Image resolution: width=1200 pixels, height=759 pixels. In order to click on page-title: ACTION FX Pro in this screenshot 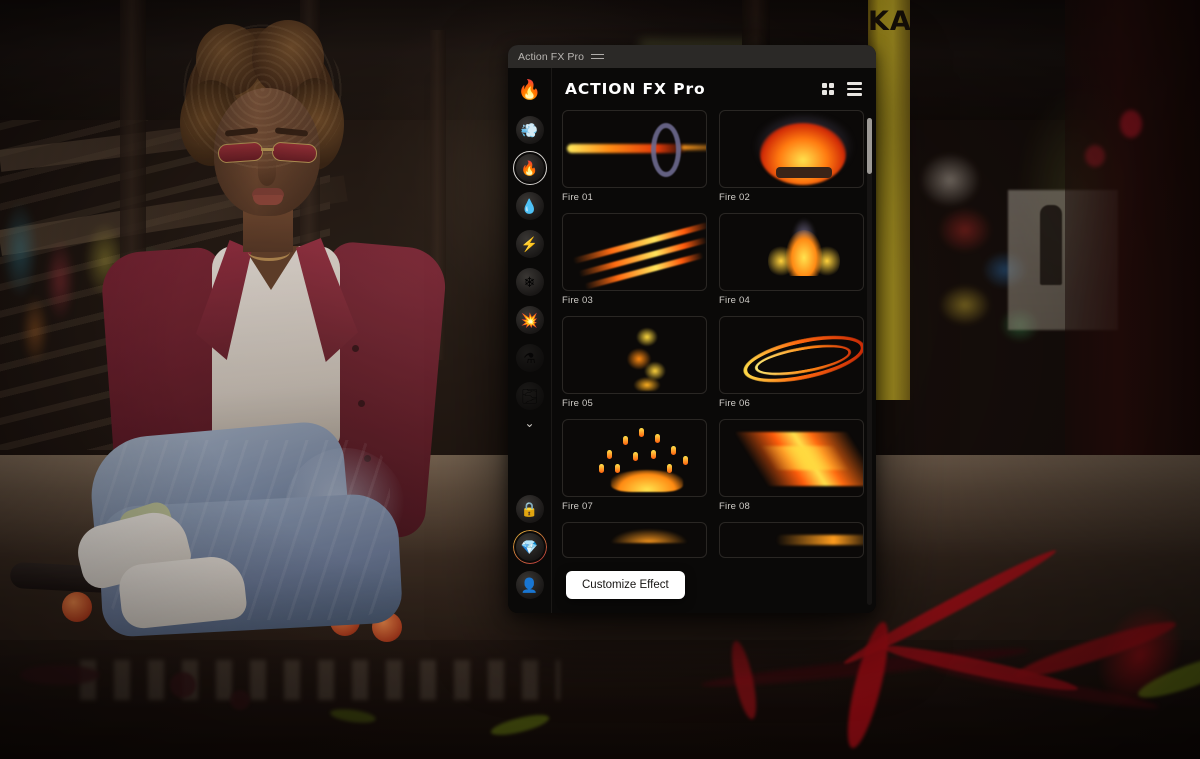, I will do `click(635, 89)`.